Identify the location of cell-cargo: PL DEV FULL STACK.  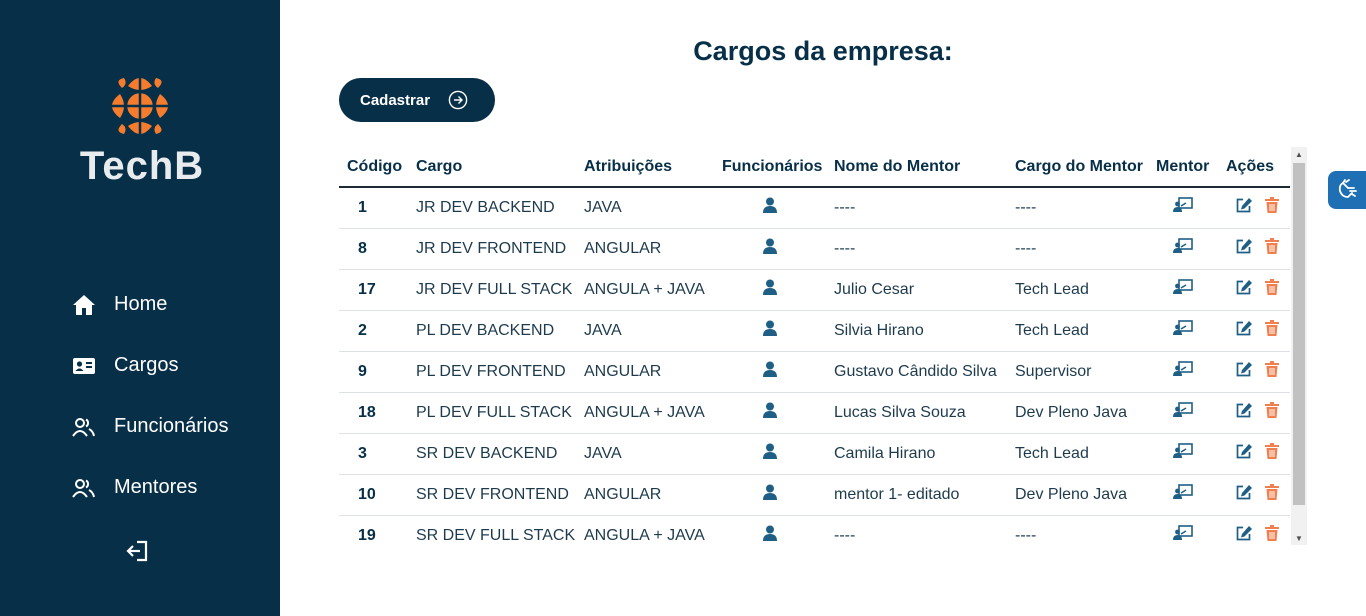
(492, 413).